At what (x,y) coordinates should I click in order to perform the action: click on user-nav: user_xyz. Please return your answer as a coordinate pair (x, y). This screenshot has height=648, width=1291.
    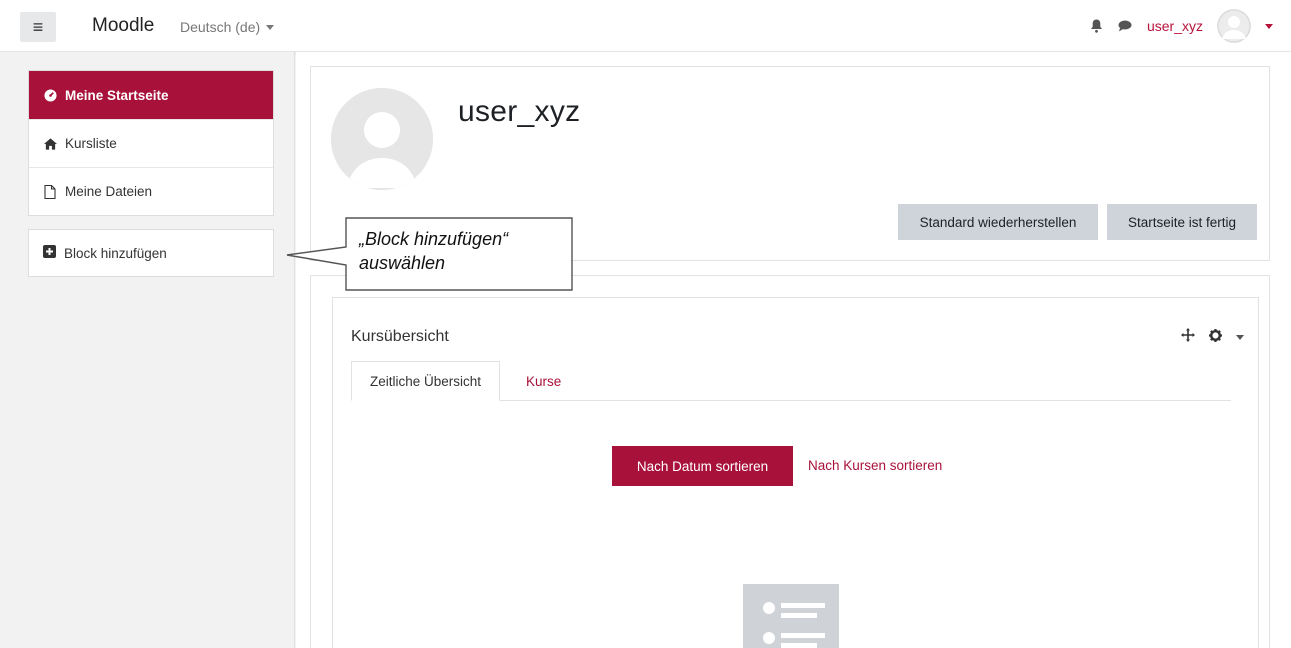
    Looking at the image, I should click on (1179, 26).